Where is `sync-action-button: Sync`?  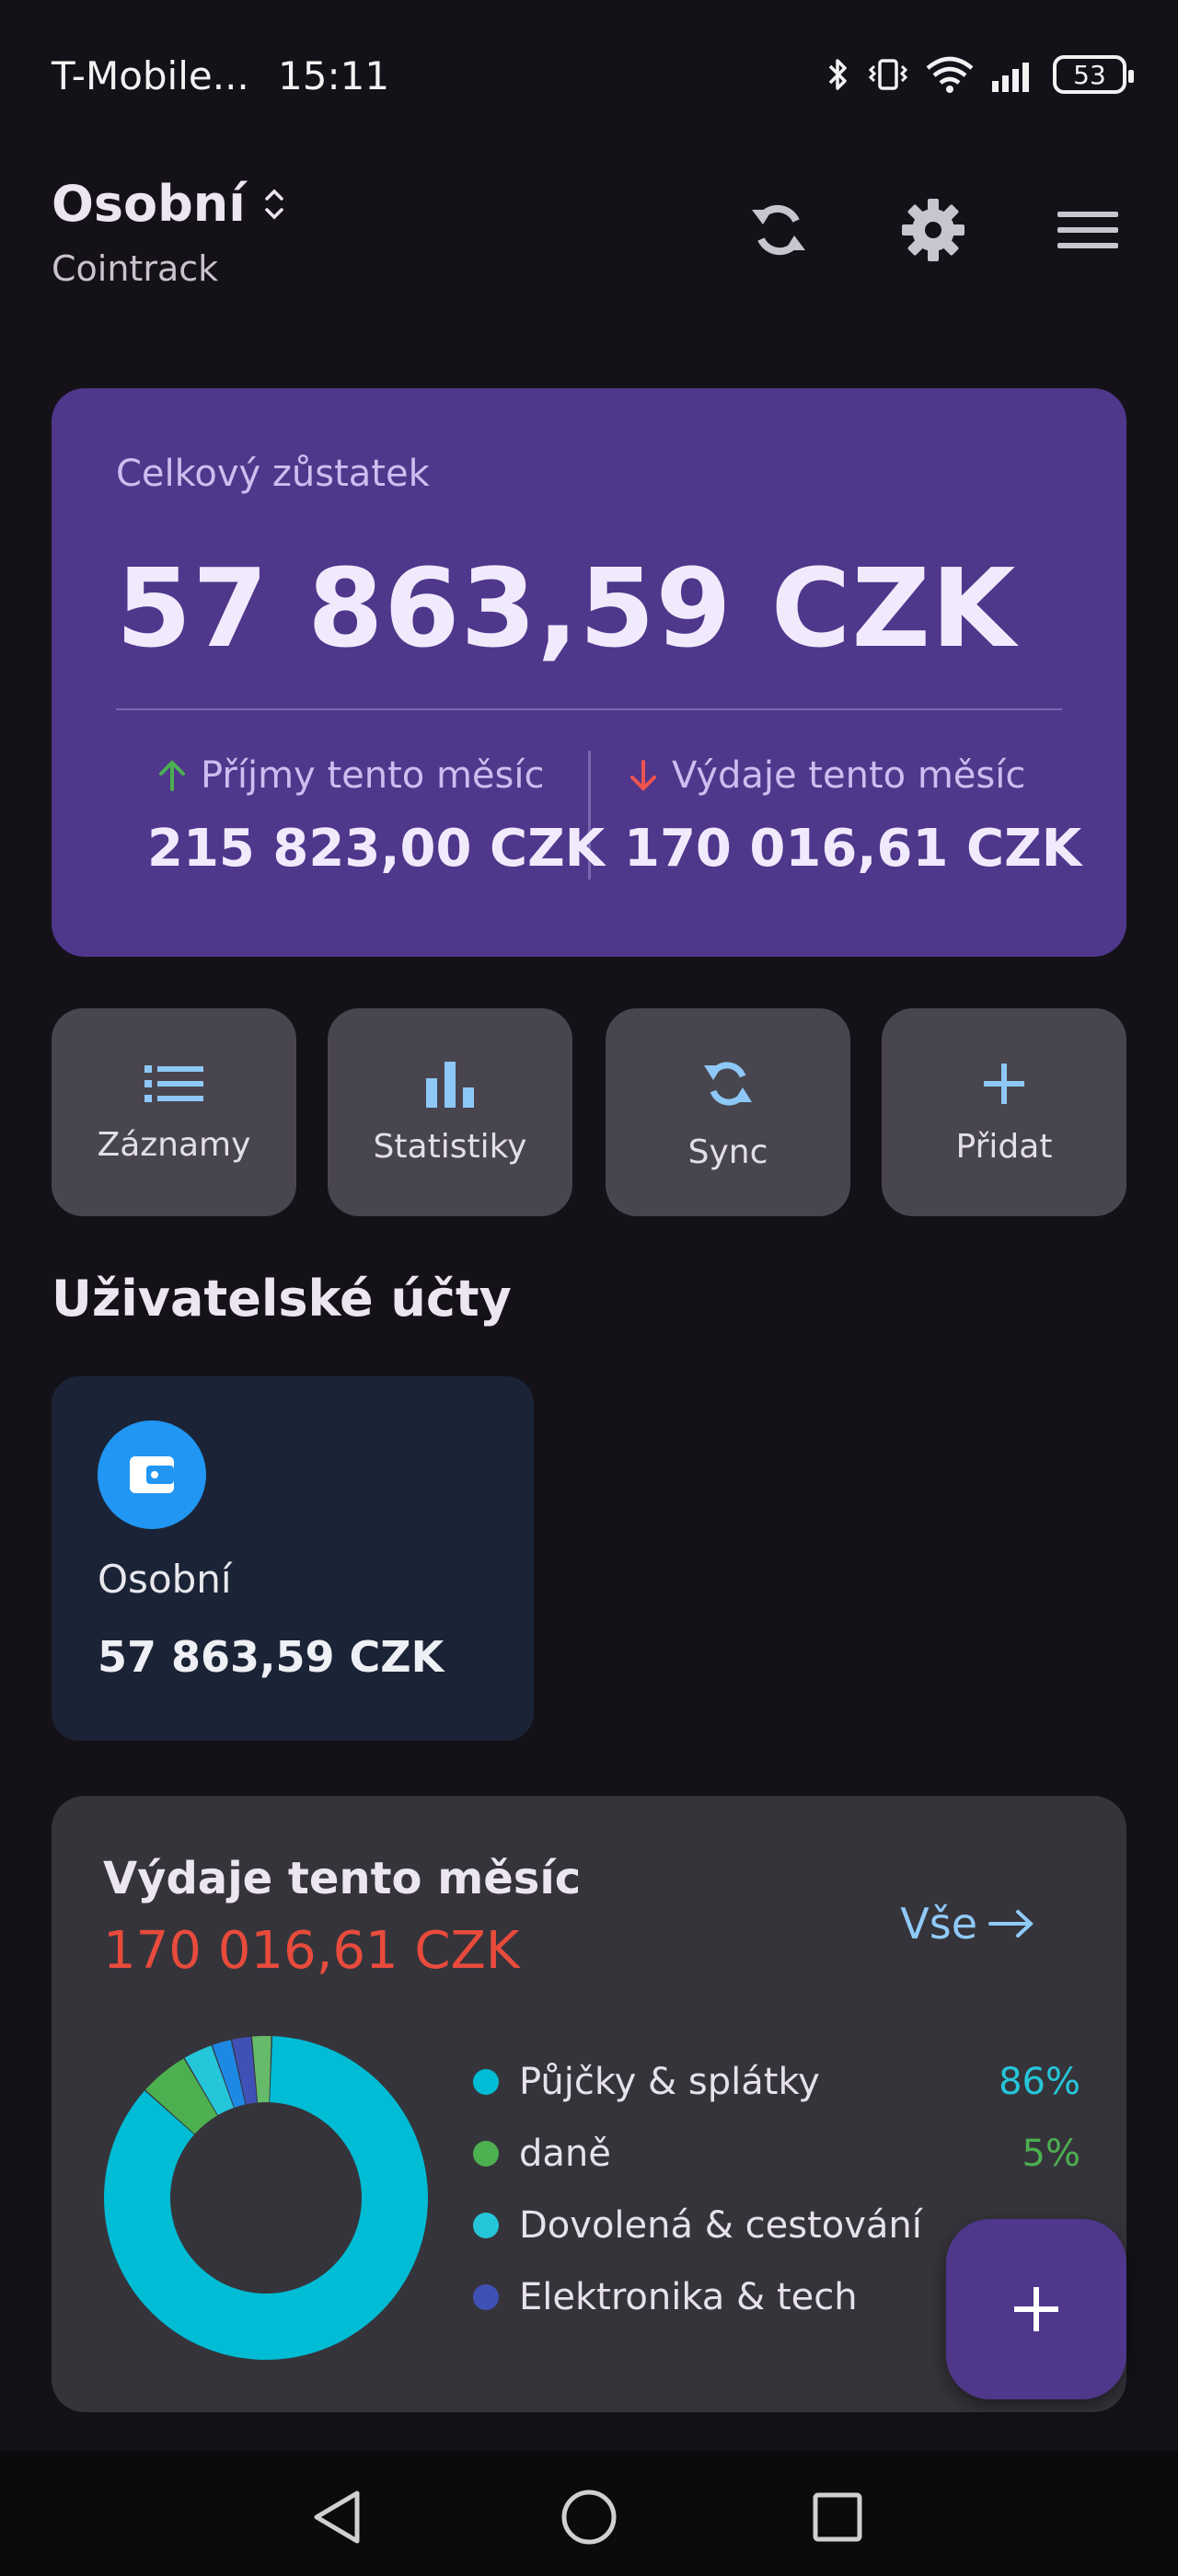 sync-action-button: Sync is located at coordinates (728, 1112).